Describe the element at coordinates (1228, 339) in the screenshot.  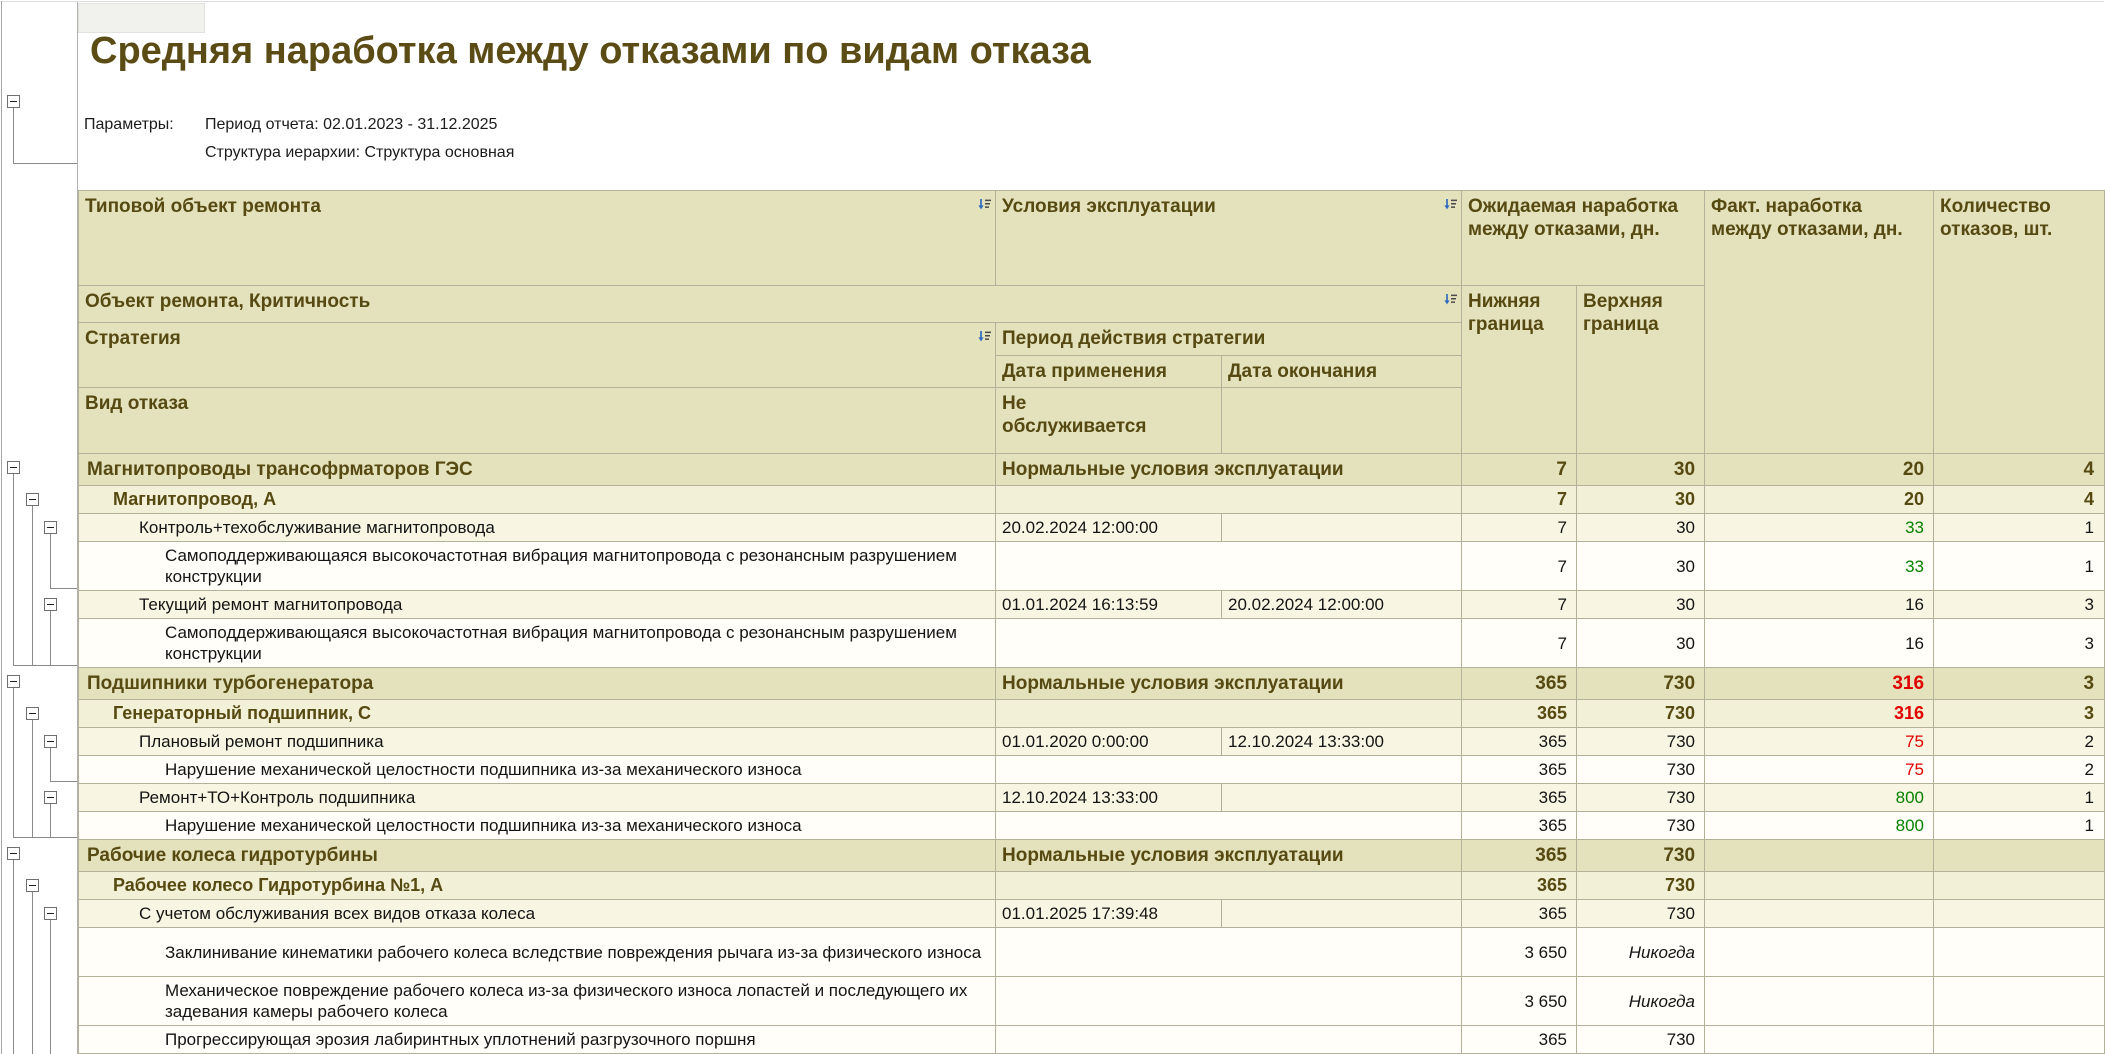
I see `column-header-strategy-period: Период действия стратегии` at that location.